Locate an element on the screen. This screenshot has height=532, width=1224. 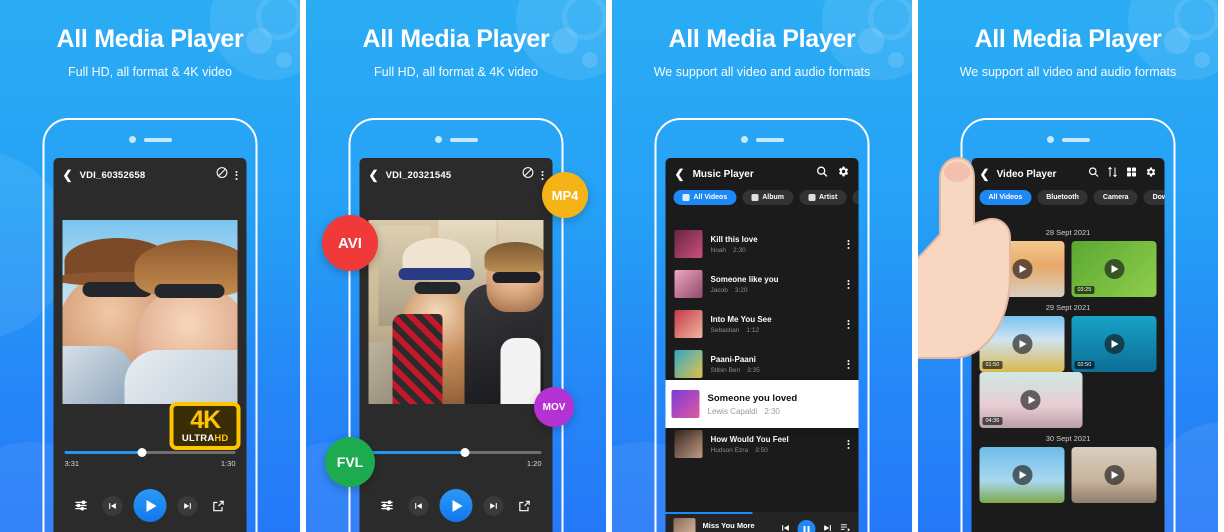
now-playing-progress is located at coordinates (709, 513).